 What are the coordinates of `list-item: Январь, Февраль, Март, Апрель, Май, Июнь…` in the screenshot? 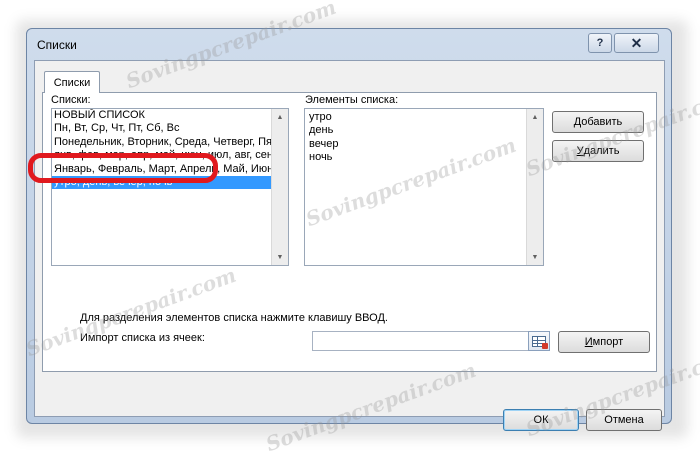 It's located at (170, 169).